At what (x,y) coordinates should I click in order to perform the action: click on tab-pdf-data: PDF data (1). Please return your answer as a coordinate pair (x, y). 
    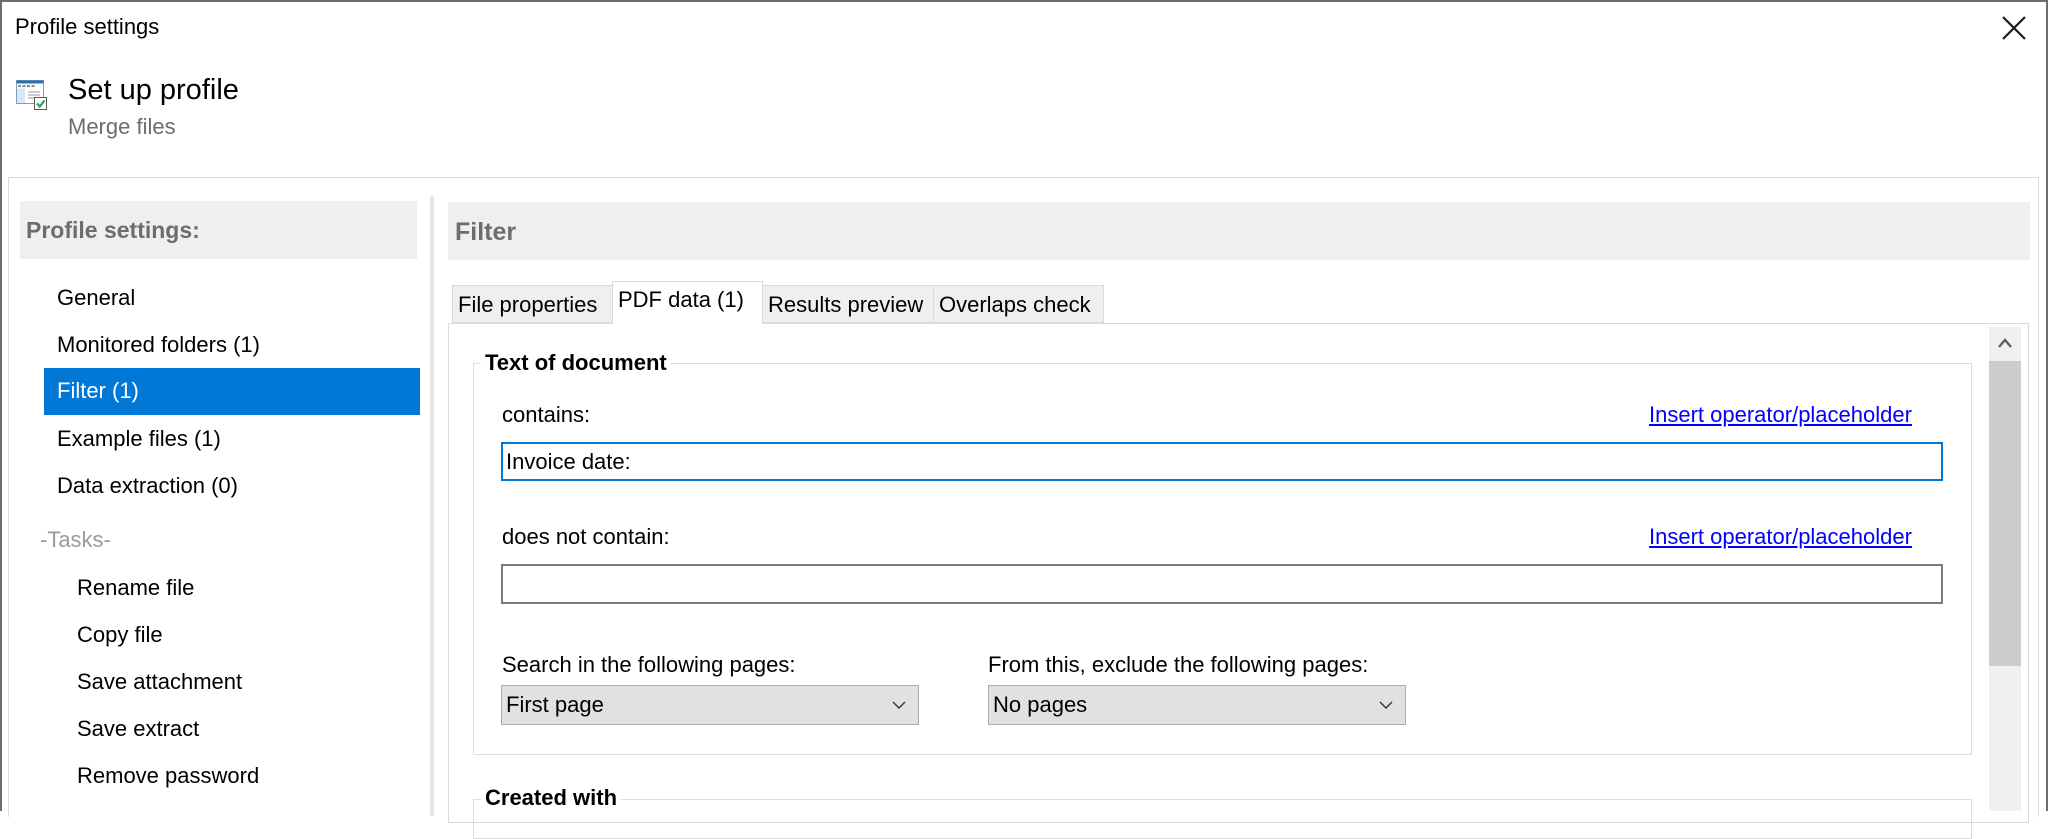
    Looking at the image, I should click on (687, 302).